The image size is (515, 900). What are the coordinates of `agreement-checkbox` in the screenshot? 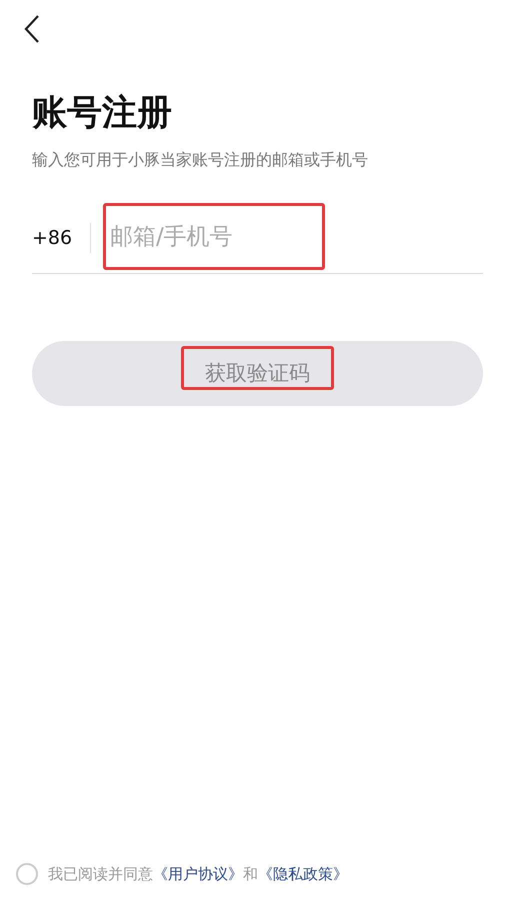 It's located at (27, 873).